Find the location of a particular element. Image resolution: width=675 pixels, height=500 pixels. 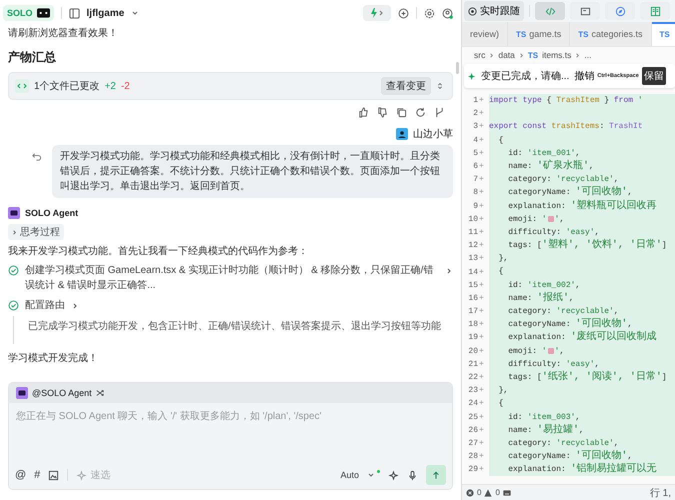

scrollbar-thumb is located at coordinates (457, 68).